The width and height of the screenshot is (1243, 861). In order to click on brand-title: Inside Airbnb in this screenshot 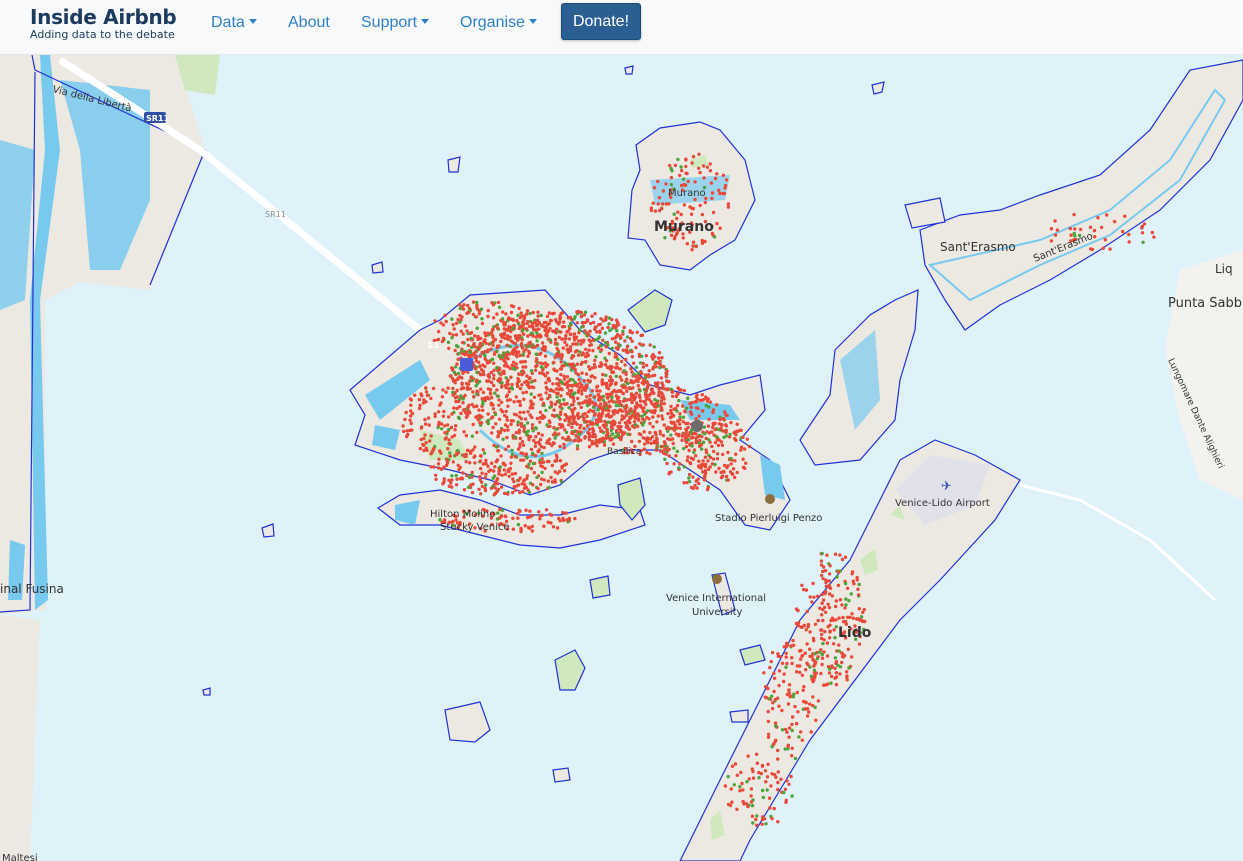, I will do `click(103, 17)`.